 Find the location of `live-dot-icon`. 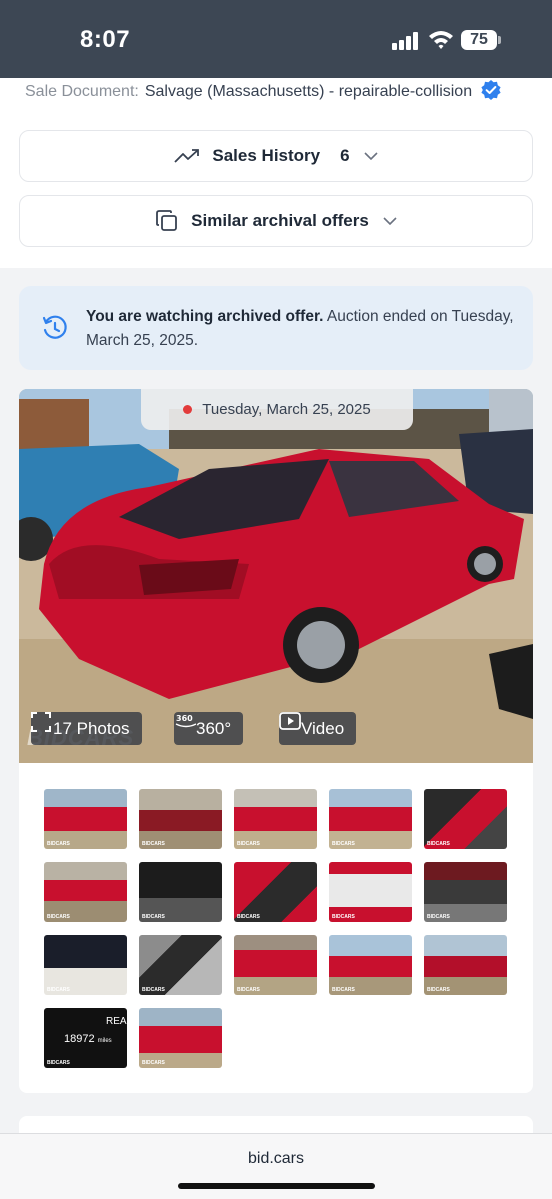

live-dot-icon is located at coordinates (188, 409).